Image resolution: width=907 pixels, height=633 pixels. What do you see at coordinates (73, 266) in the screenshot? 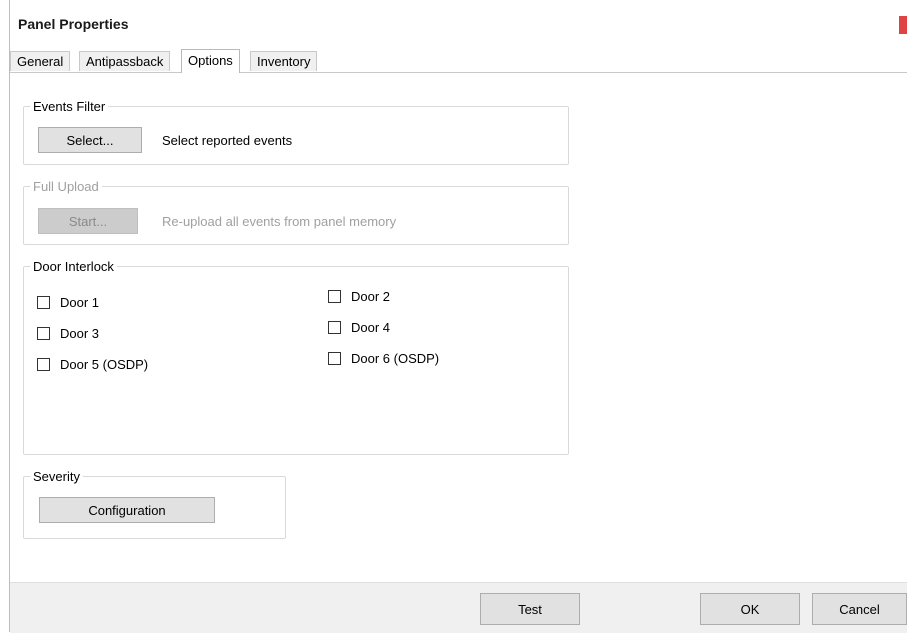
I see `door-interlock-legend: Door Interlock` at bounding box center [73, 266].